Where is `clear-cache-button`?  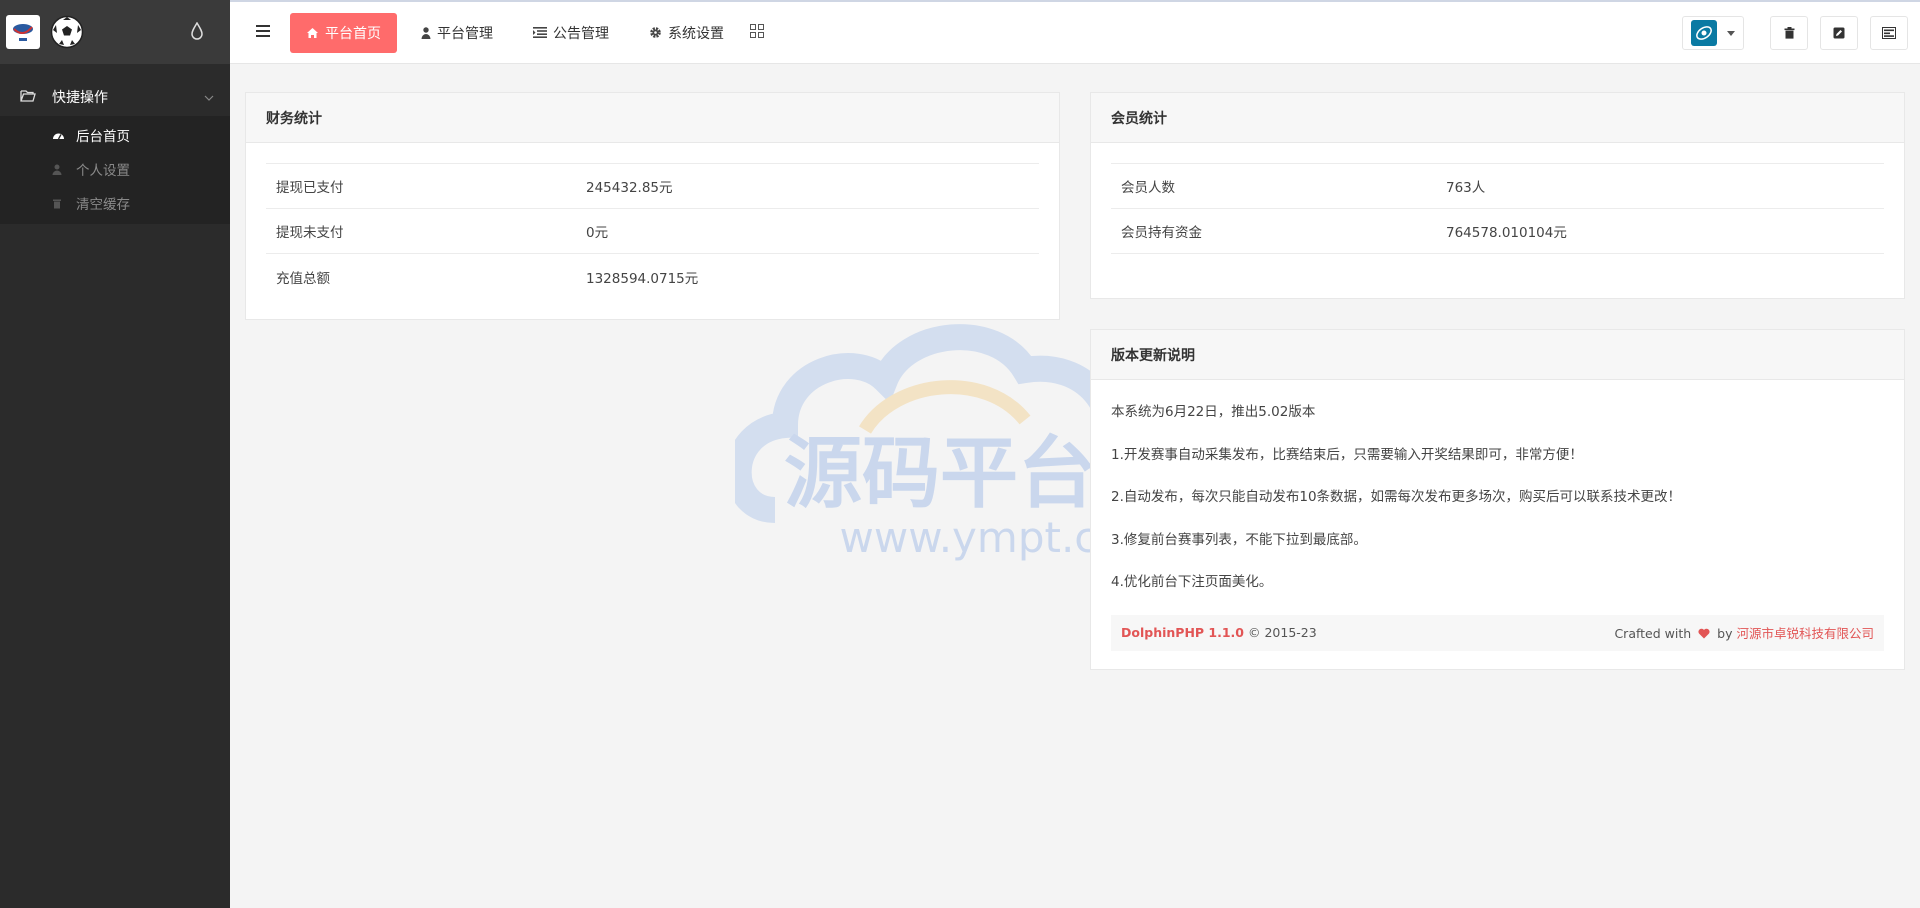
clear-cache-button is located at coordinates (1789, 33).